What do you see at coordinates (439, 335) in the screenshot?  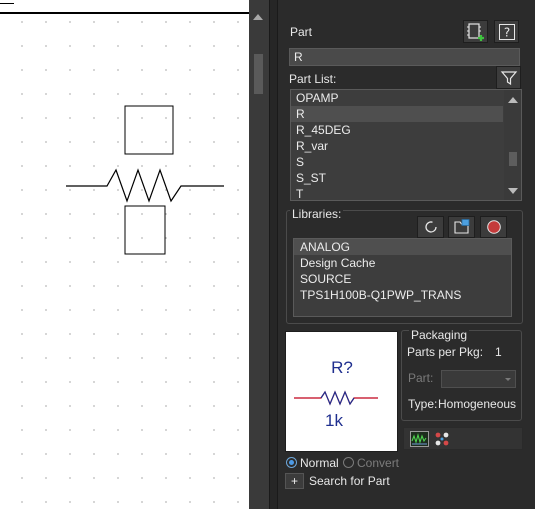 I see `packaging-title: Packaging` at bounding box center [439, 335].